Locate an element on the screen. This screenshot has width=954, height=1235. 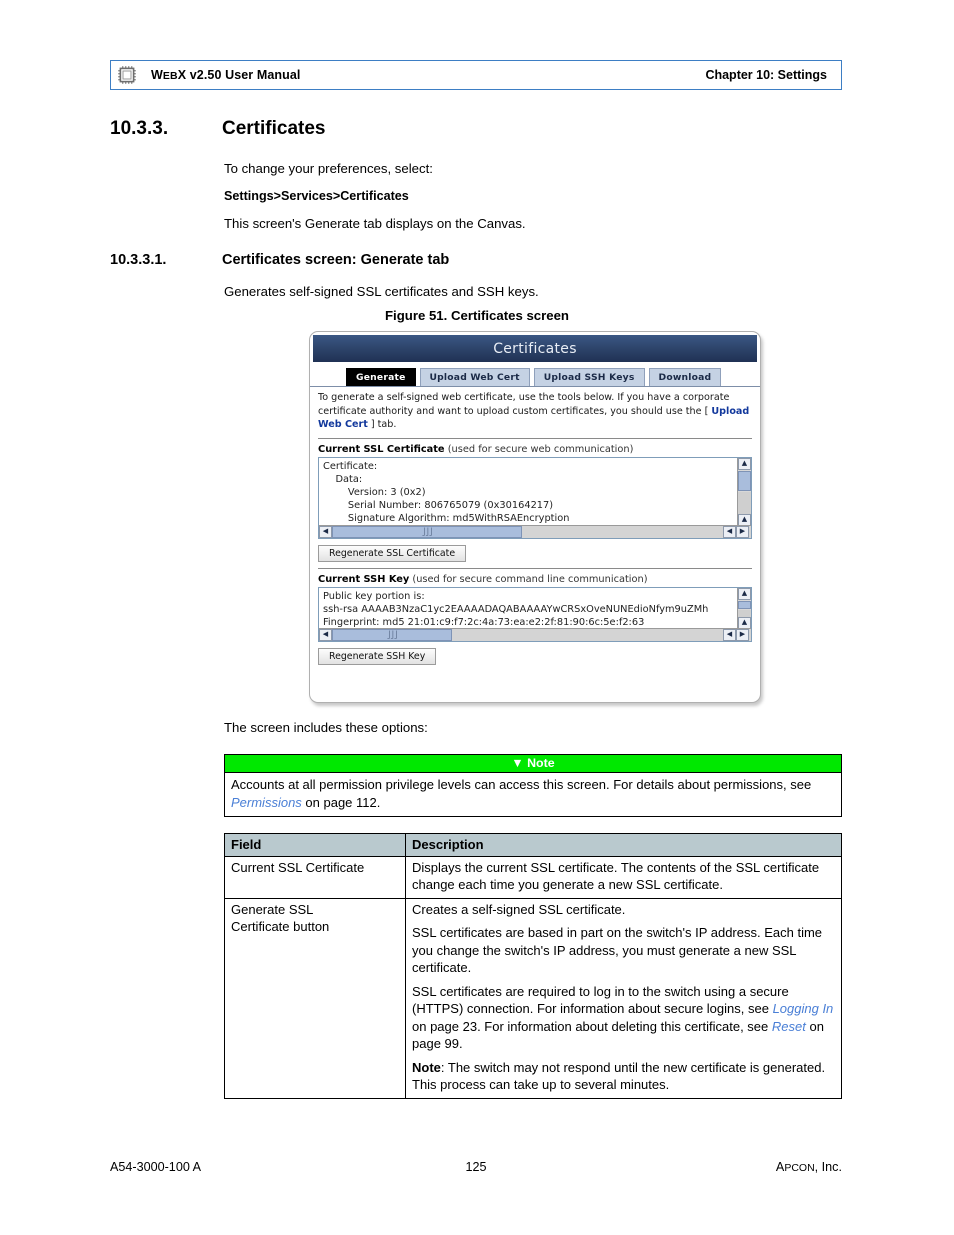
footer-page-number: 125 is located at coordinates (476, 1167).